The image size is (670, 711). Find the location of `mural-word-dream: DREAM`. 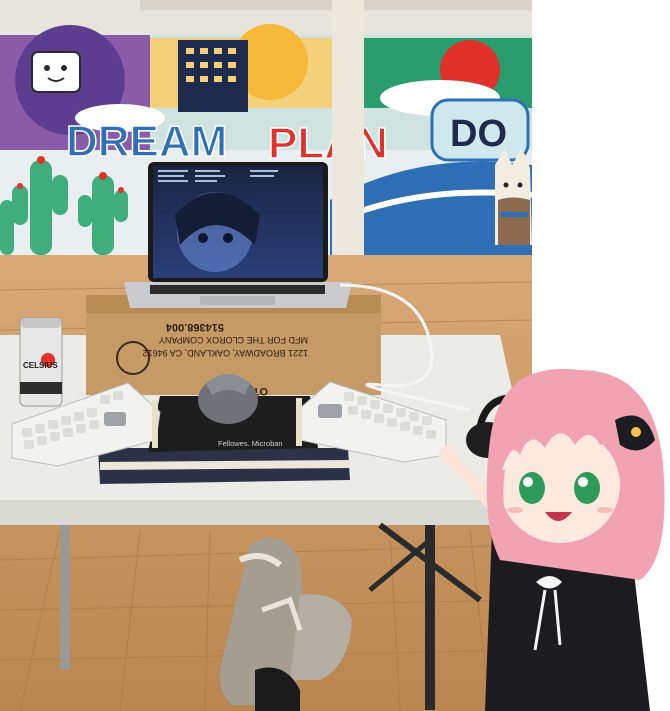

mural-word-dream: DREAM is located at coordinates (146, 141).